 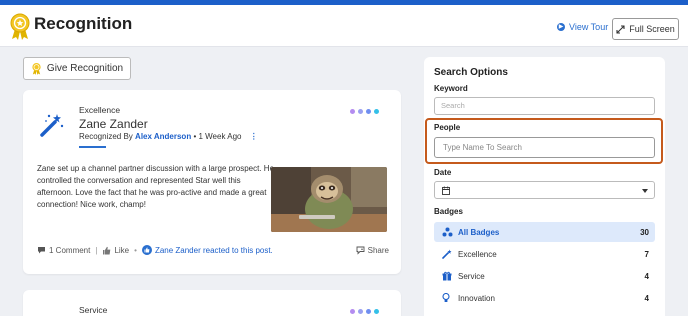 I want to click on give-recognition-button: Give Recognition, so click(x=77, y=68).